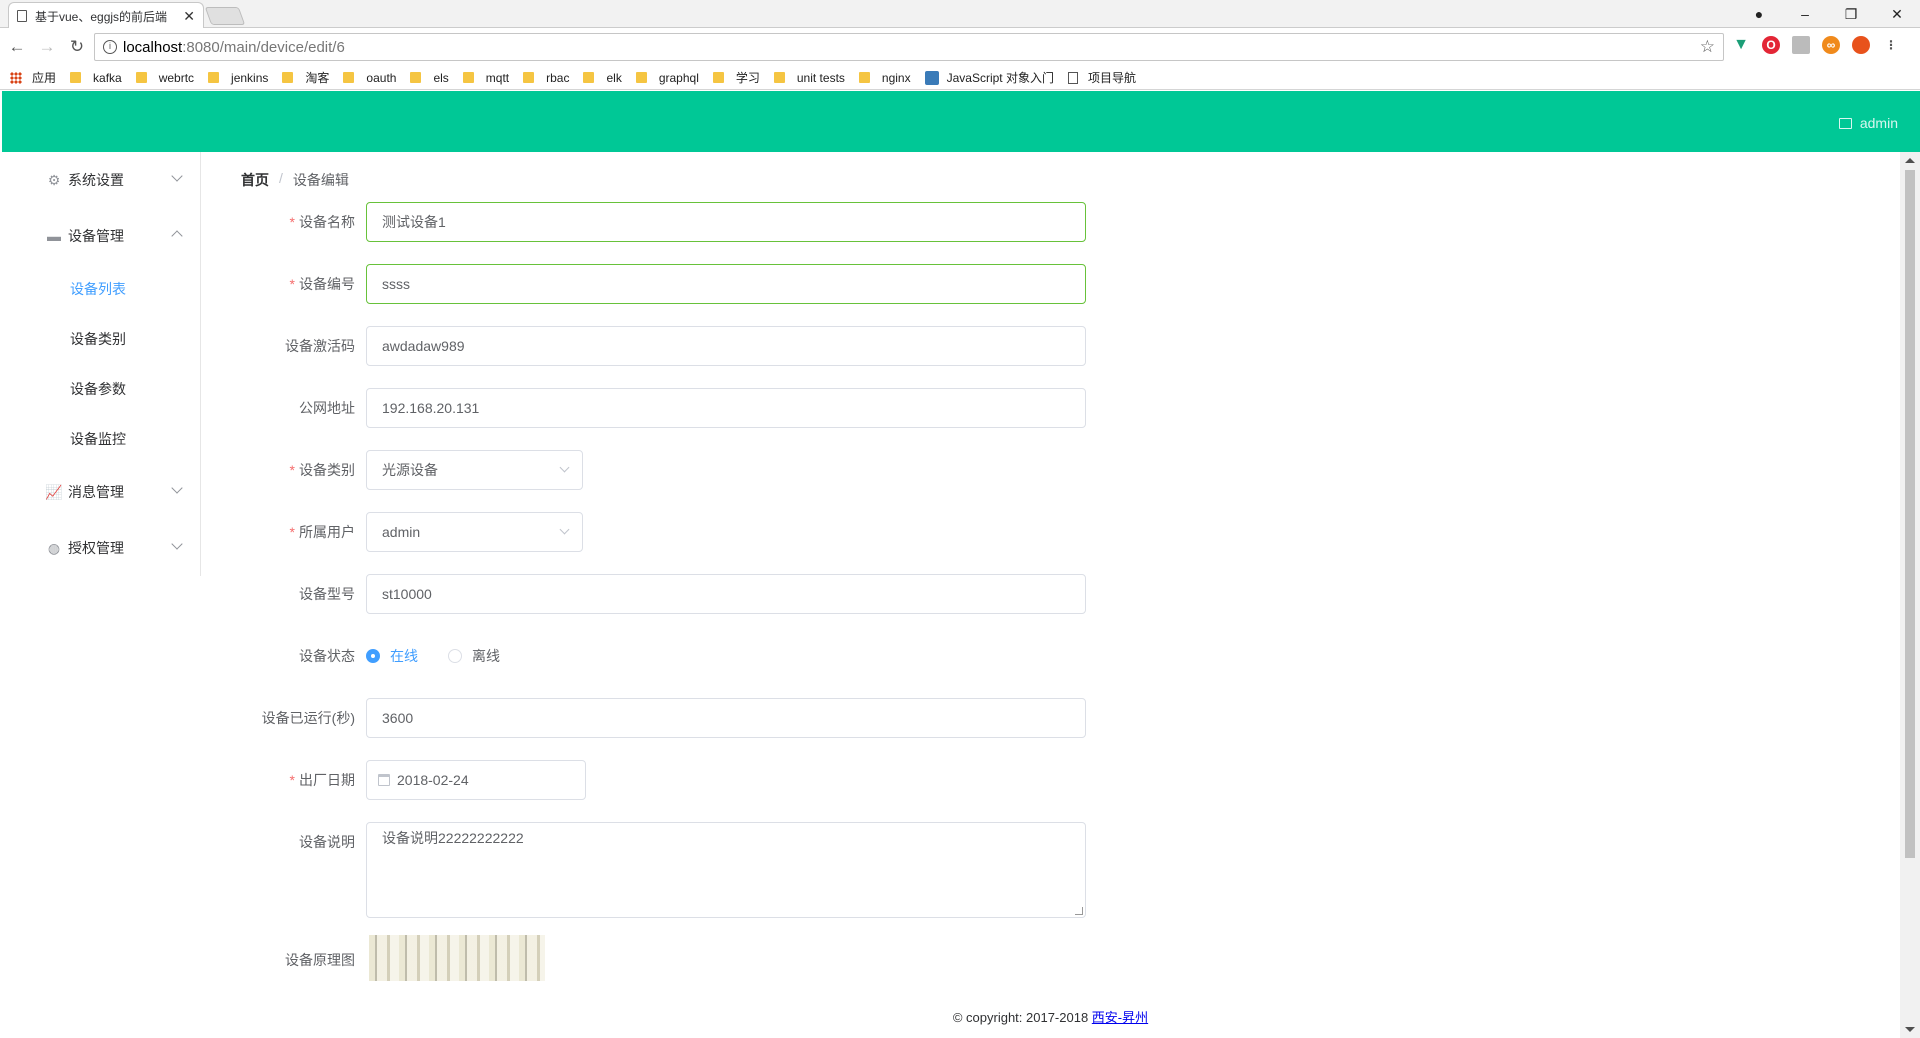 This screenshot has width=1920, height=1038. I want to click on bookmark-label: 应用, so click(44, 78).